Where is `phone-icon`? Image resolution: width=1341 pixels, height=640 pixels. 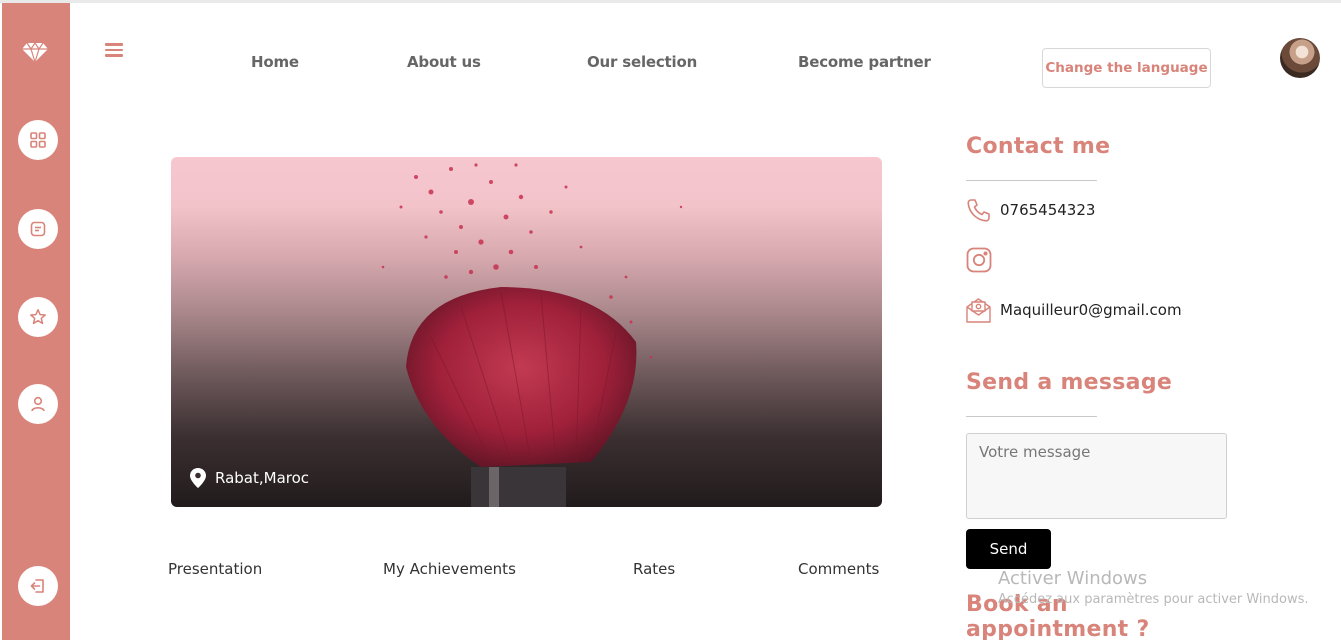 phone-icon is located at coordinates (978, 210).